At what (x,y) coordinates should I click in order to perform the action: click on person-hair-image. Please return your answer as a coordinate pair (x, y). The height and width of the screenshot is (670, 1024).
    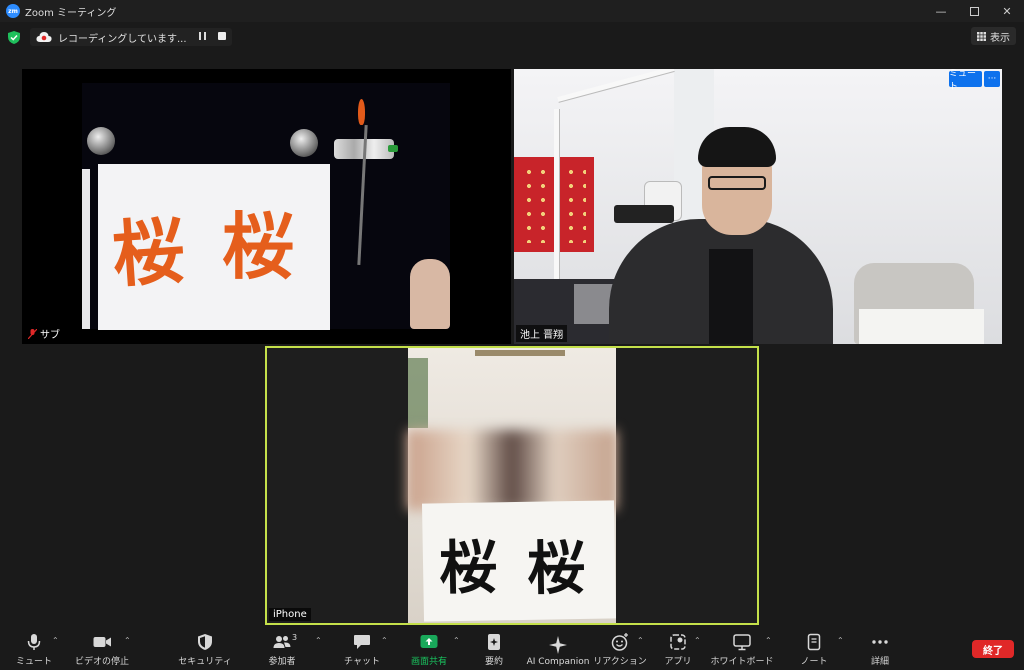
    Looking at the image, I should click on (737, 147).